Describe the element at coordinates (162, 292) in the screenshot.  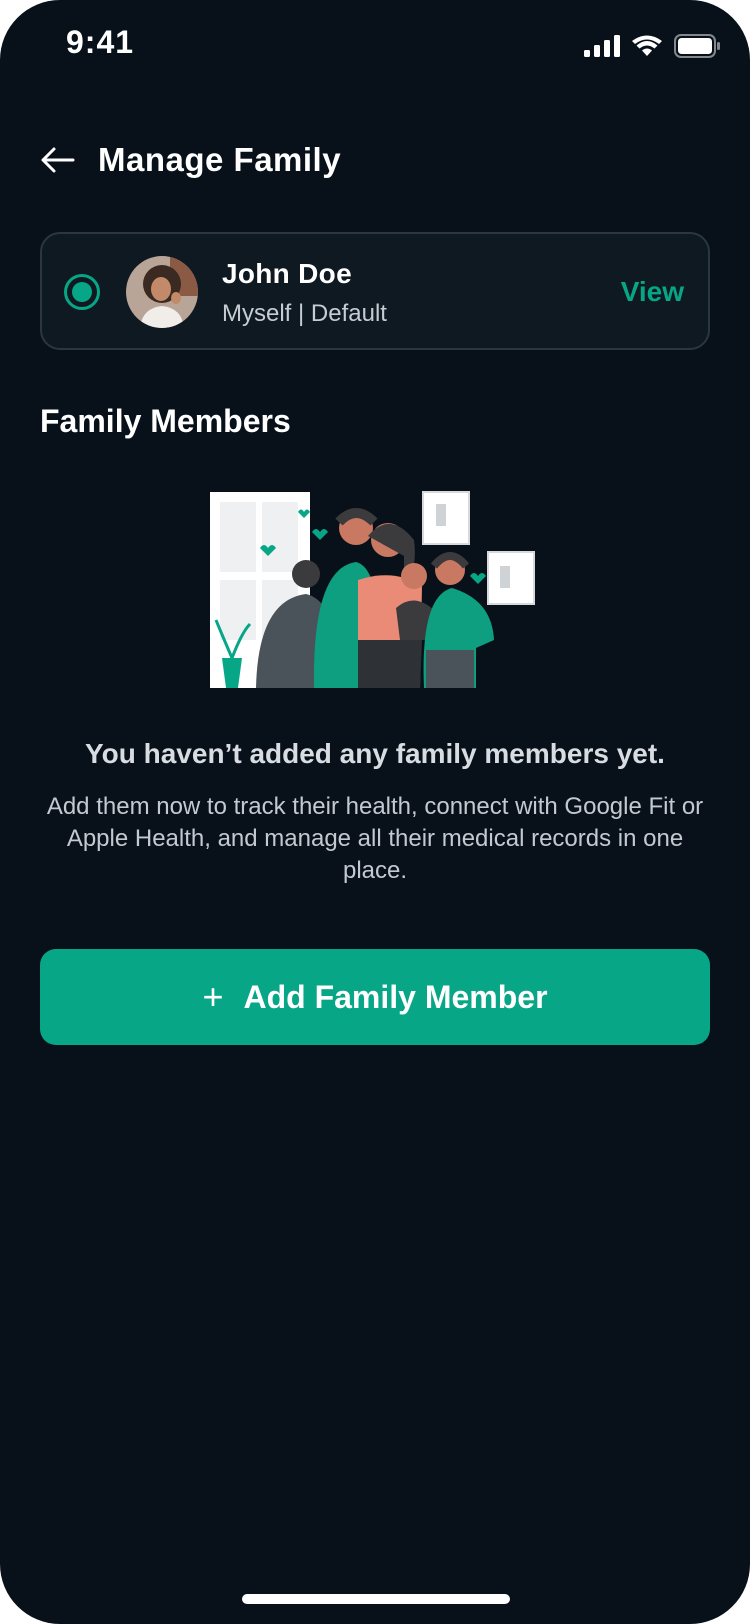
I see `avatar` at that location.